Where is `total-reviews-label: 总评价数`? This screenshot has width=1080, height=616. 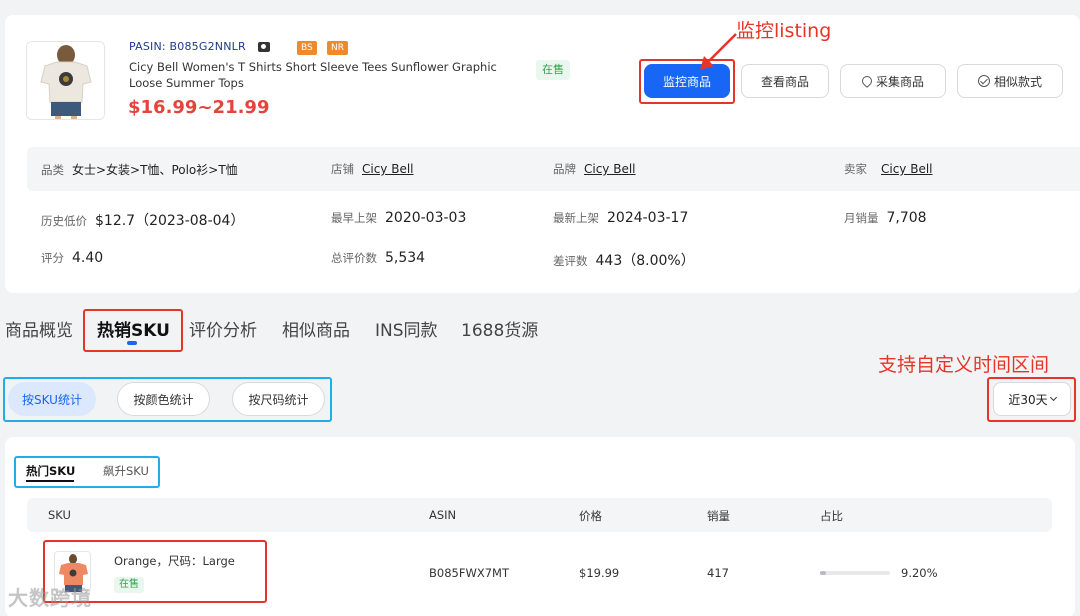
total-reviews-label: 总评价数 is located at coordinates (354, 258).